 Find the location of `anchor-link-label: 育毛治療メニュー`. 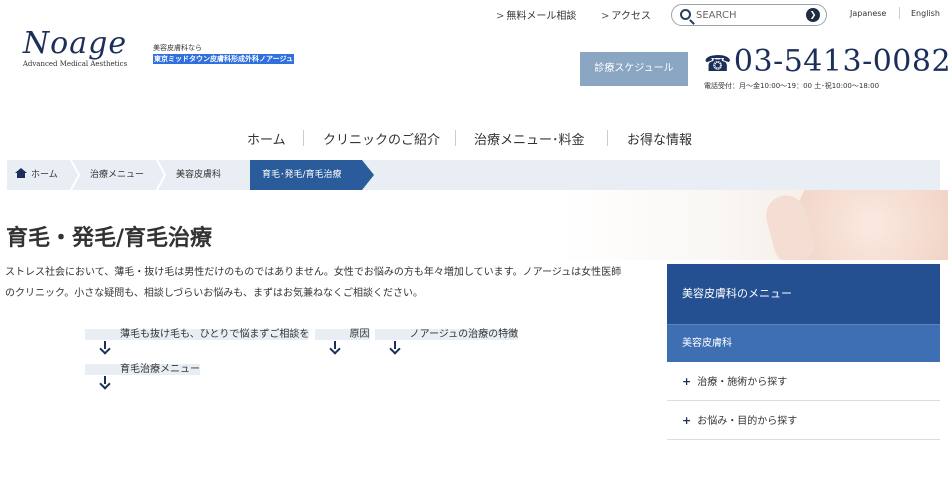

anchor-link-label: 育毛治療メニュー is located at coordinates (160, 369).